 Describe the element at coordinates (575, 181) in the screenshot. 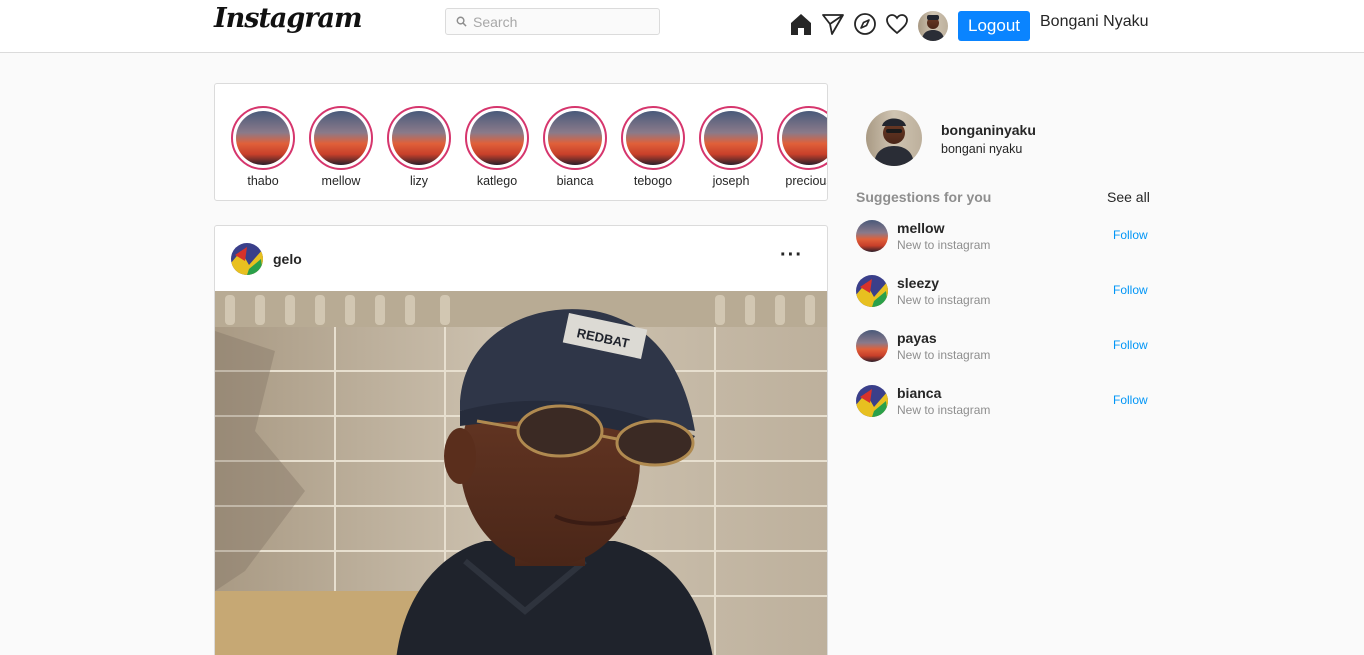

I see `story-name: bianca` at that location.